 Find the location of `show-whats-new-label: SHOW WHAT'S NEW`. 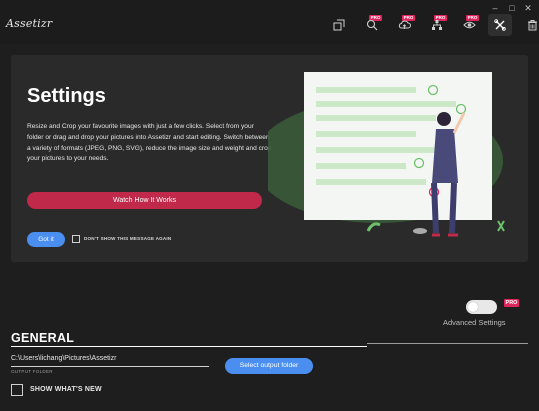

show-whats-new-label: SHOW WHAT'S NEW is located at coordinates (66, 389).